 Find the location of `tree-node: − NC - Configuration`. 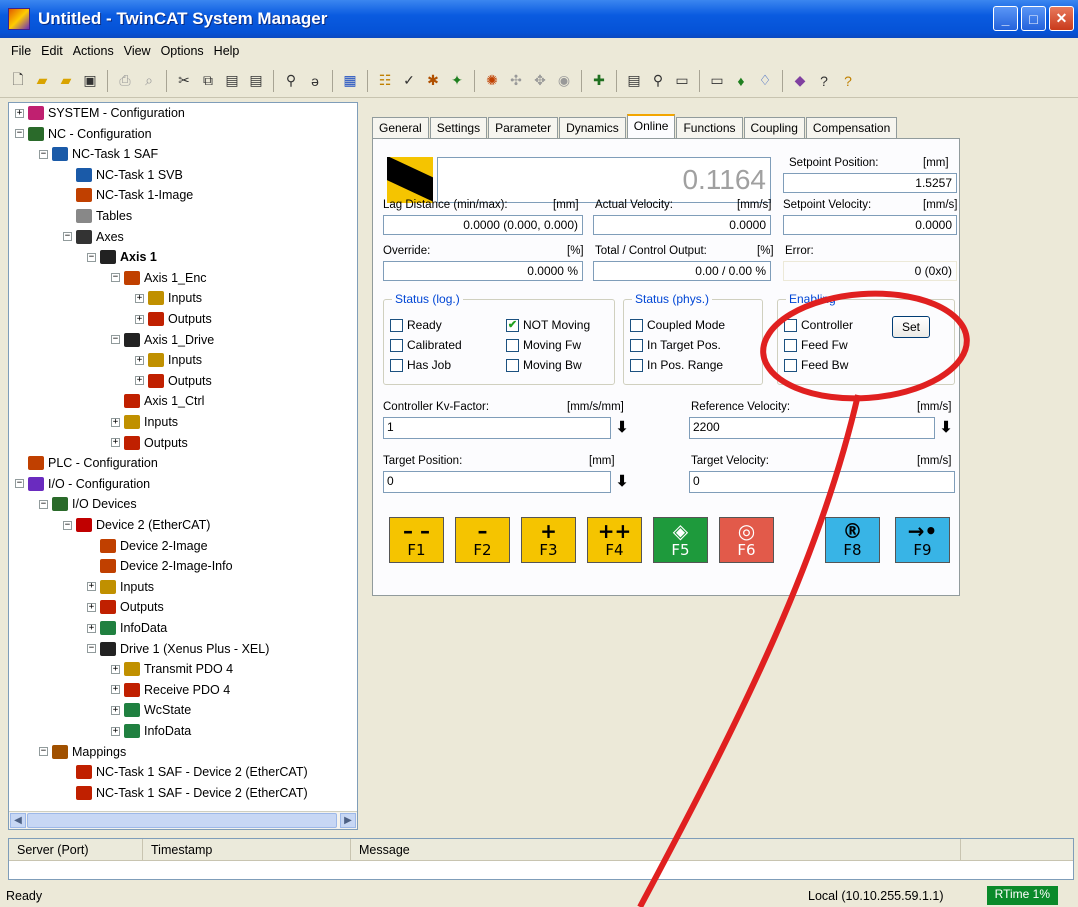

tree-node: − NC - Configuration is located at coordinates (83, 134).